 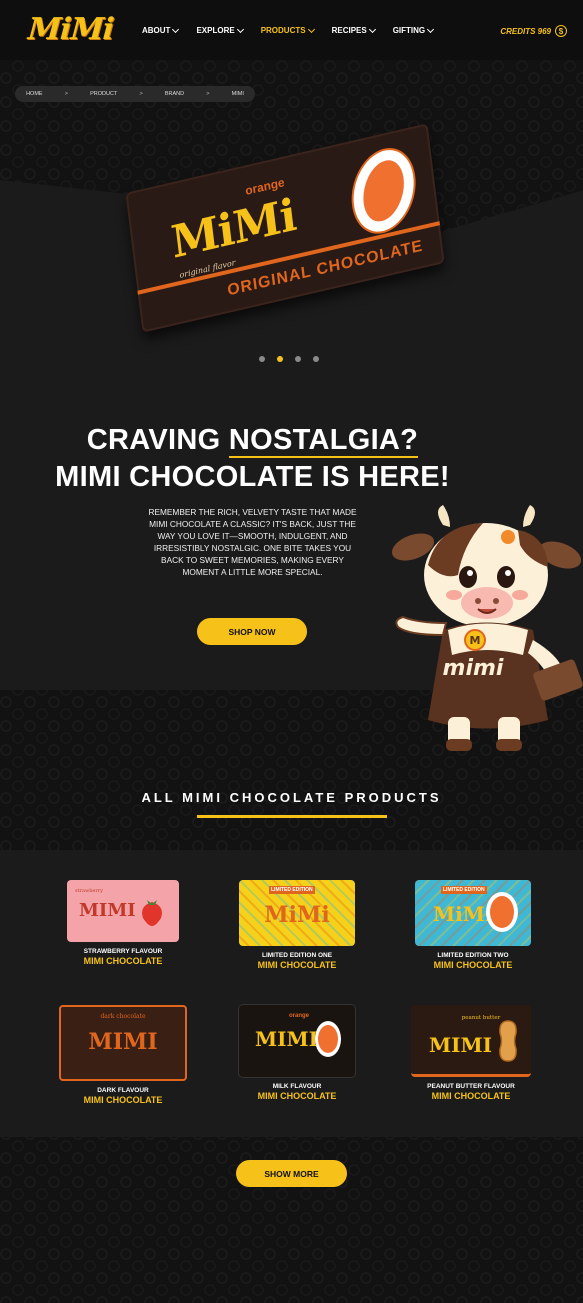 What do you see at coordinates (297, 1086) in the screenshot?
I see `product-line1: MILK FLAVOUR` at bounding box center [297, 1086].